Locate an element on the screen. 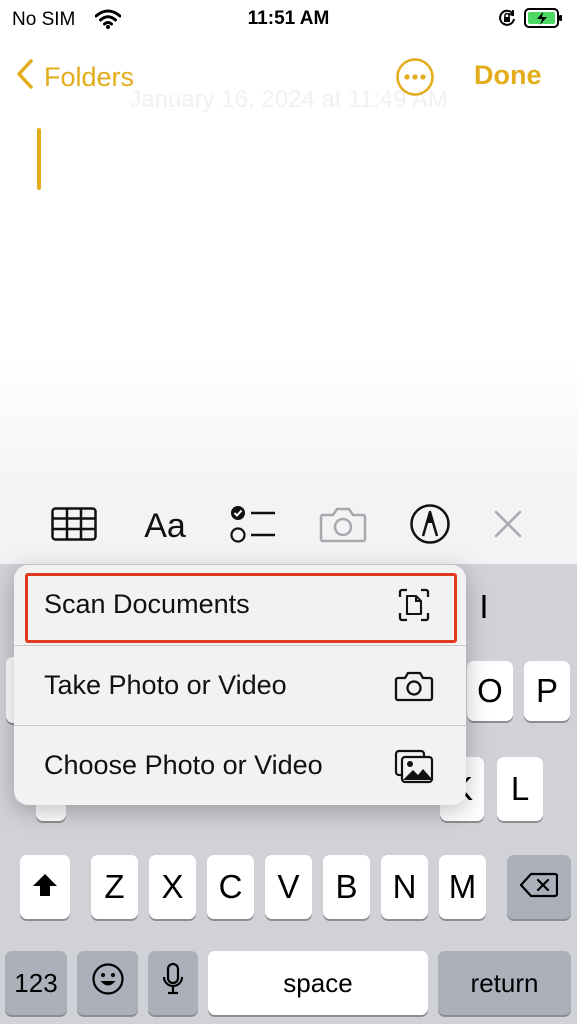  photo-library-icon is located at coordinates (414, 766).